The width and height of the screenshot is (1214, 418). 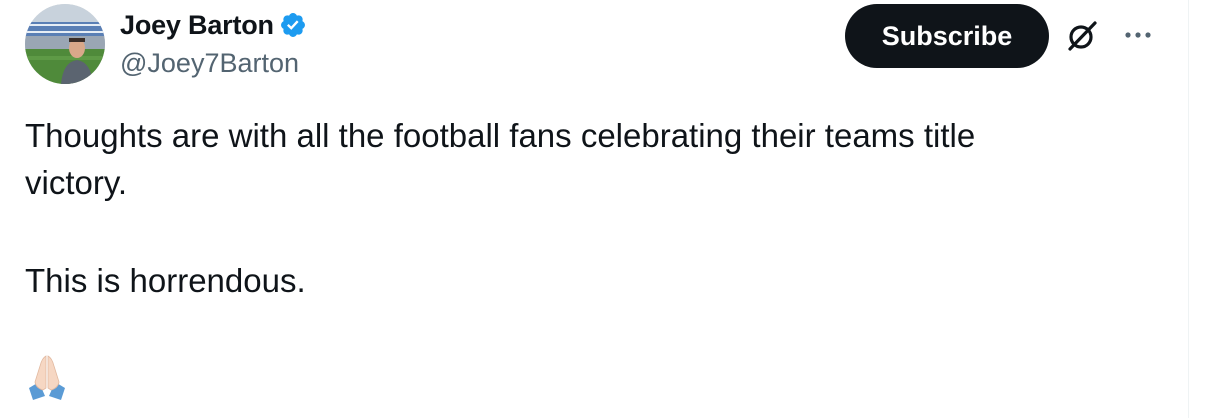 What do you see at coordinates (293, 25) in the screenshot?
I see `verified-badge-icon` at bounding box center [293, 25].